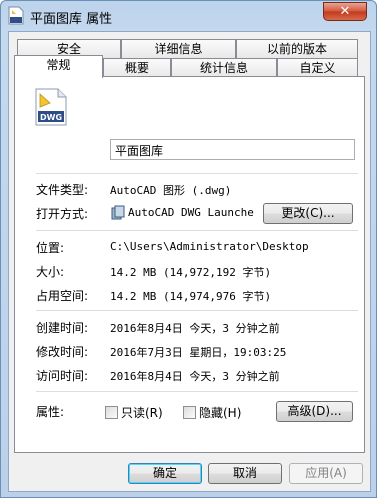 The height and width of the screenshot is (498, 377). Describe the element at coordinates (50, 272) in the screenshot. I see `size-label: 大小:` at that location.